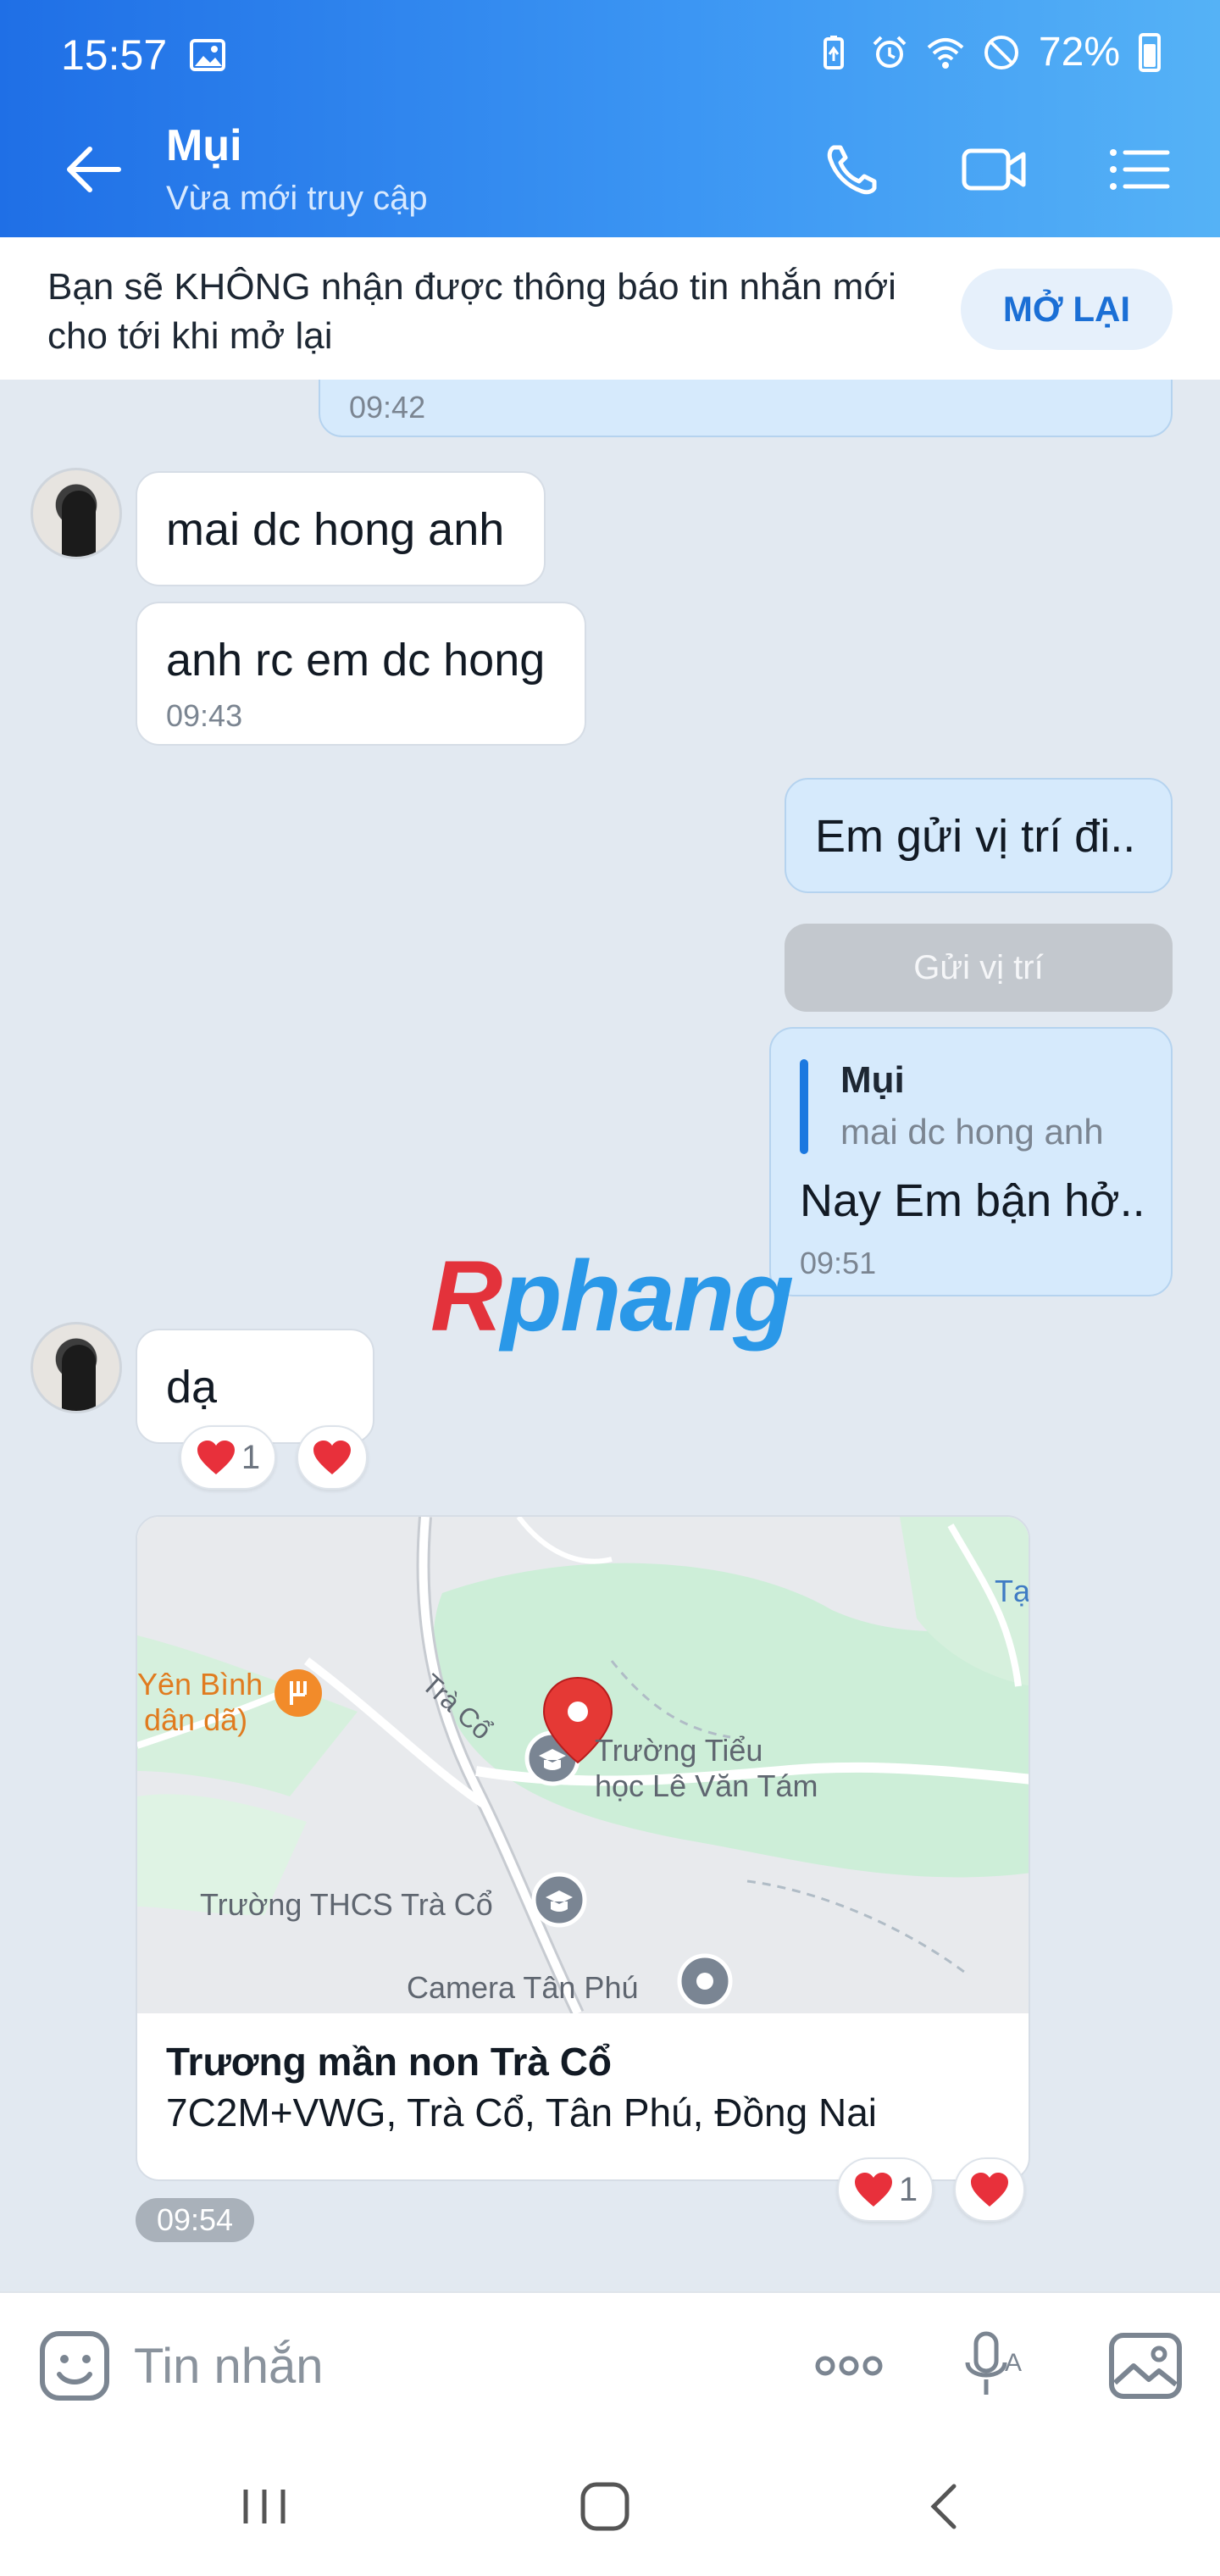  Describe the element at coordinates (610, 166) in the screenshot. I see `chat-header: Mụi Vừa mới truy cập` at that location.